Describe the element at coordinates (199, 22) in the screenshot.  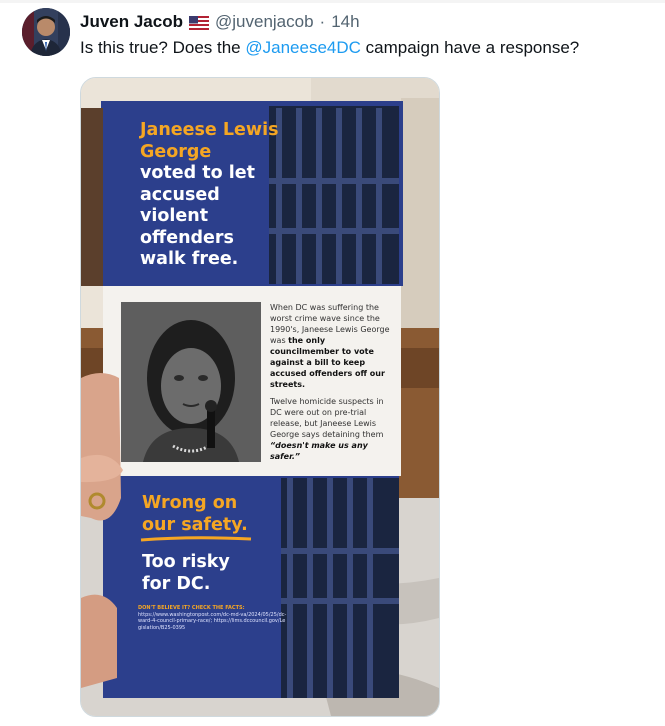
I see `us-flag-icon` at that location.